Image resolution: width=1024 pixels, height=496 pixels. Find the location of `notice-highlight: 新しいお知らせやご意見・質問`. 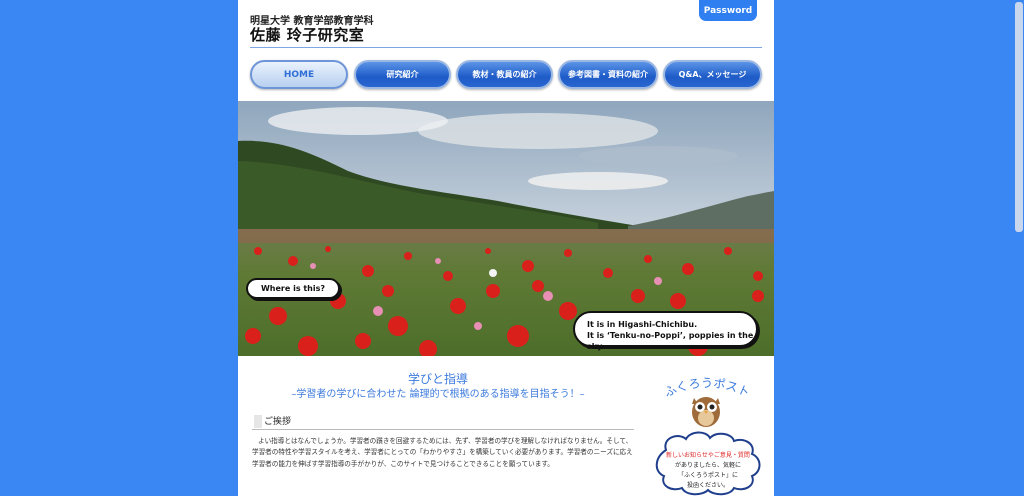

notice-highlight: 新しいお知らせやご意見・質問 is located at coordinates (708, 455).